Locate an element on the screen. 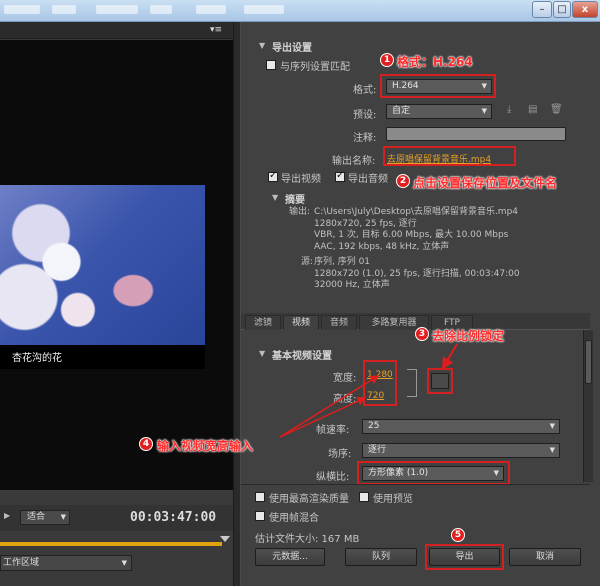  annotation-arrows is located at coordinates (368, 390).